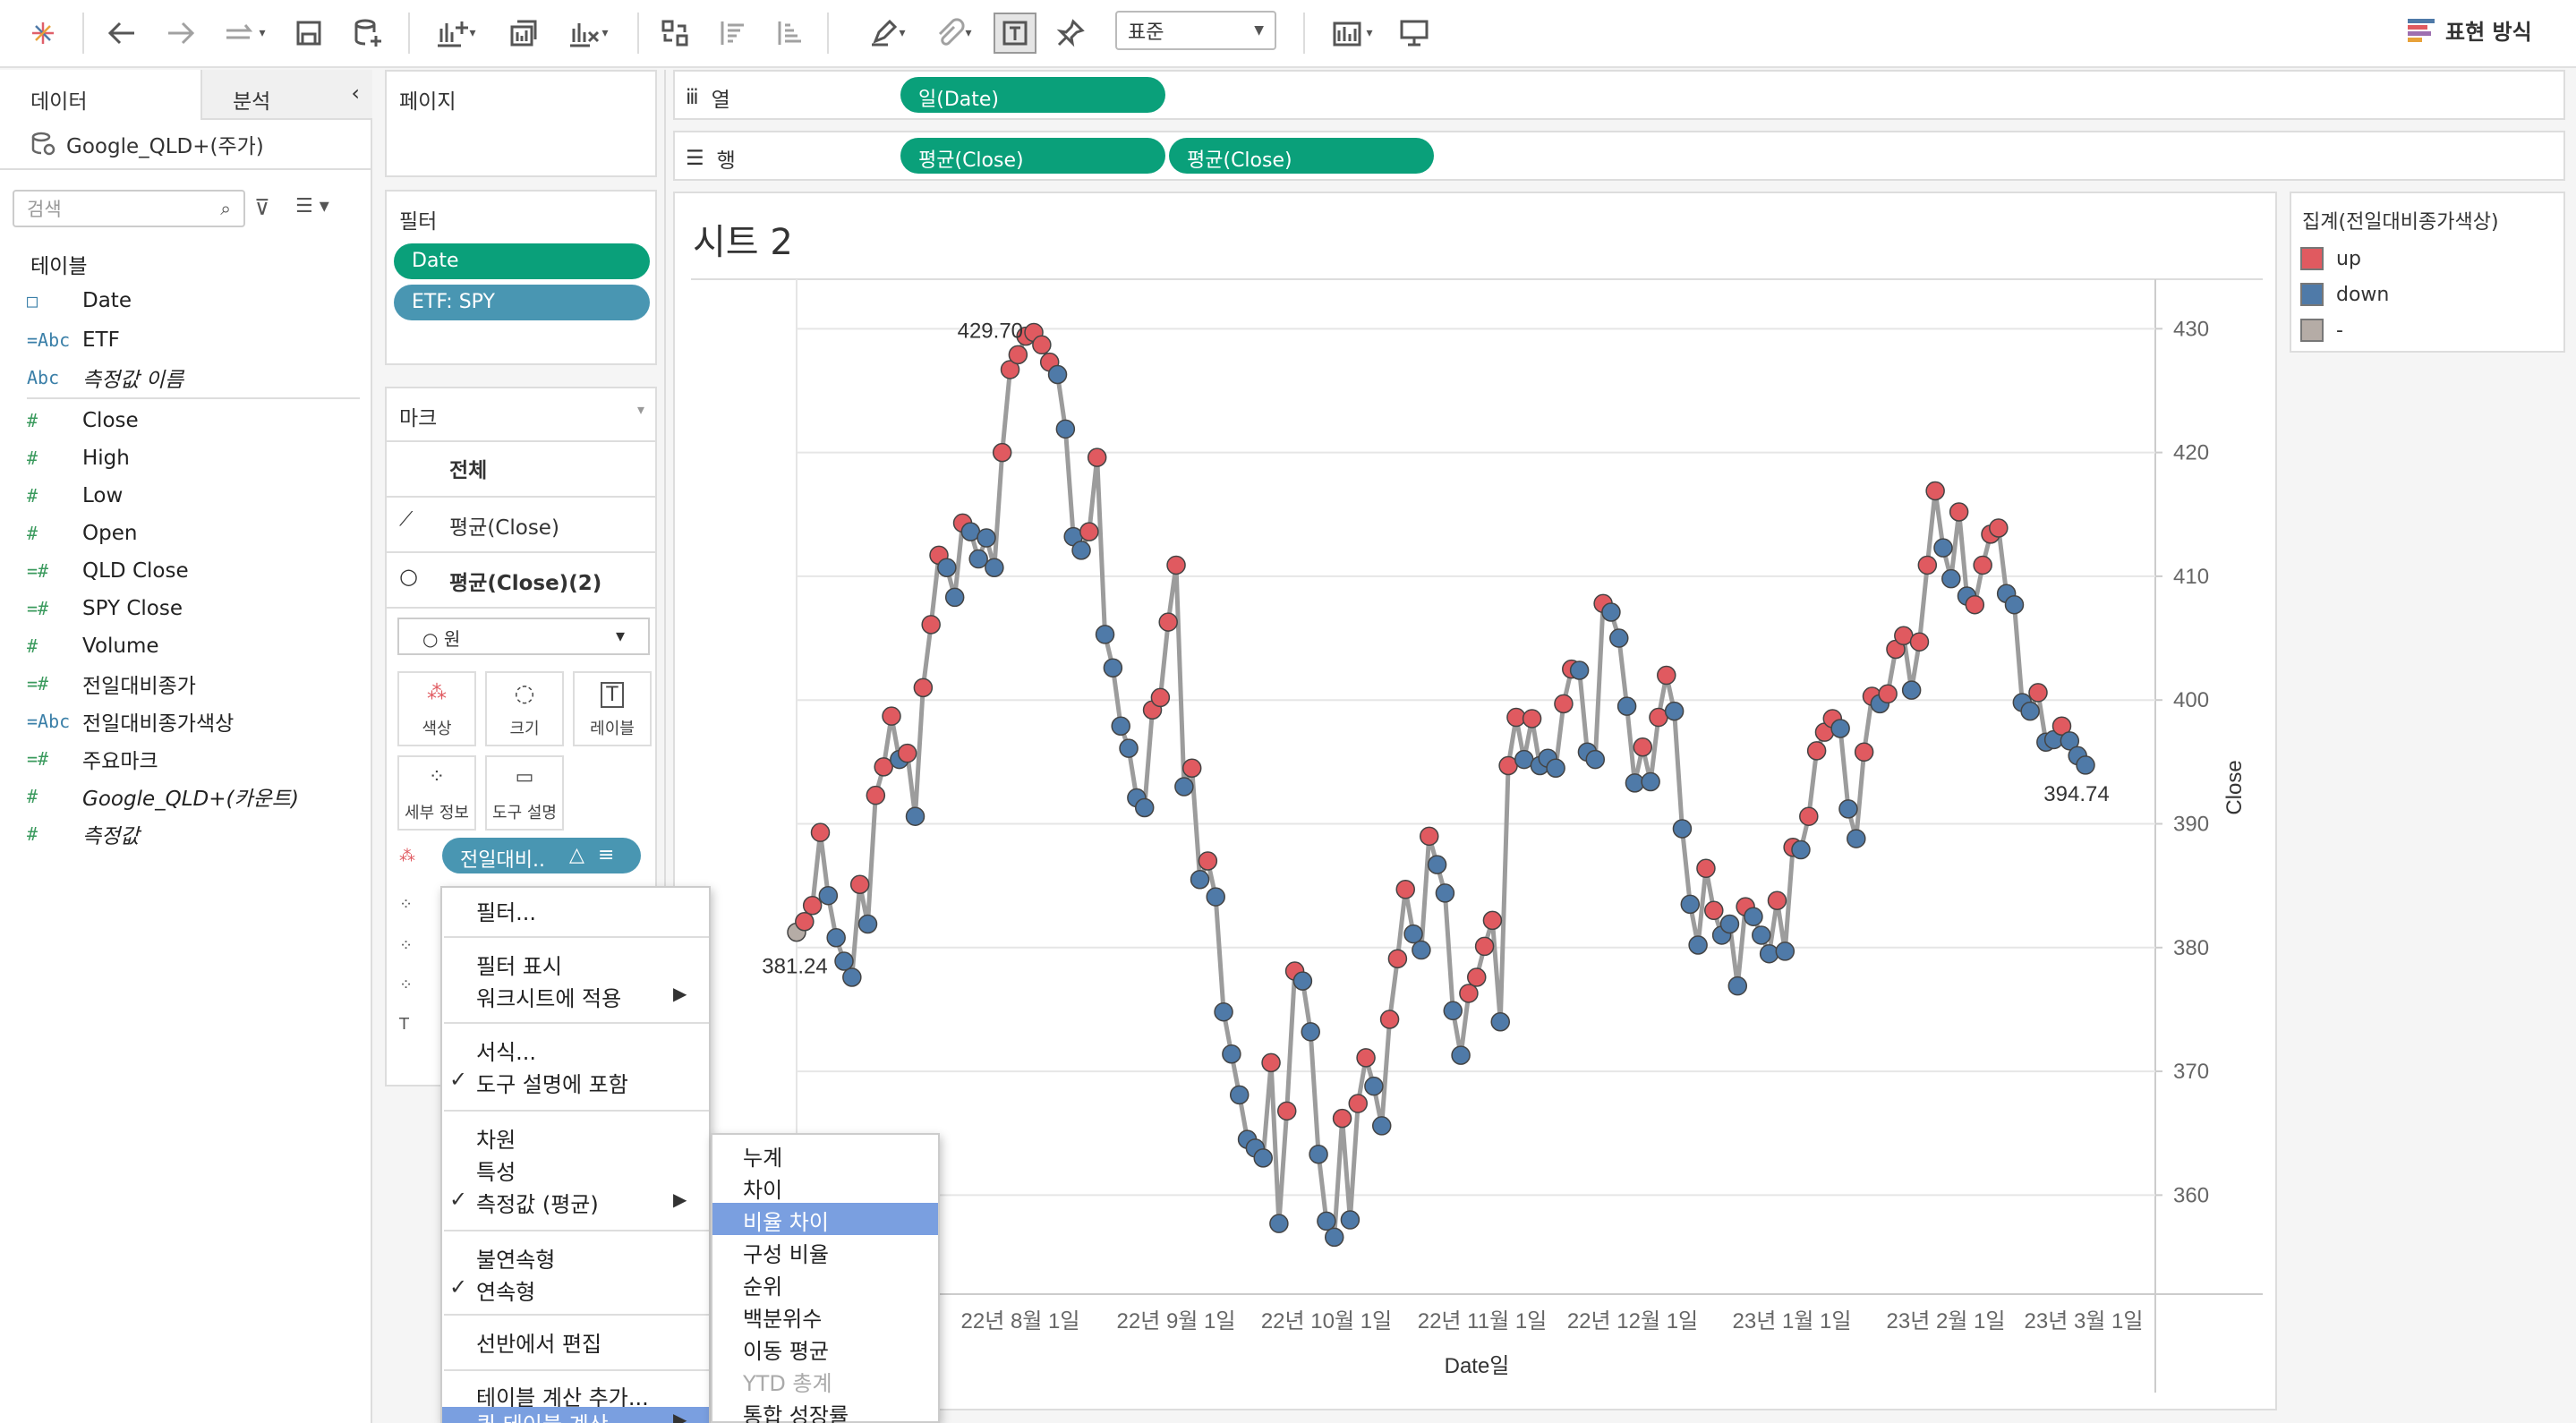 The width and height of the screenshot is (2576, 1423). I want to click on field-item: =# 전일대비종가, so click(111, 684).